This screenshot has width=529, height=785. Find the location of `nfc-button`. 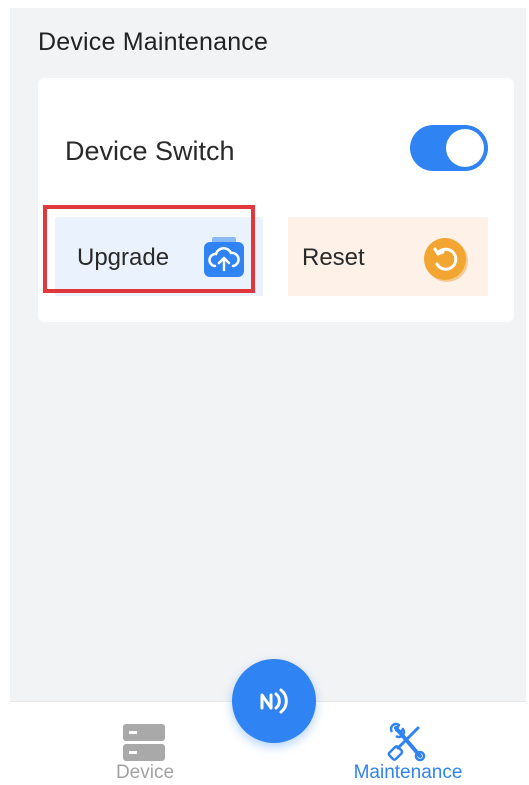

nfc-button is located at coordinates (274, 701).